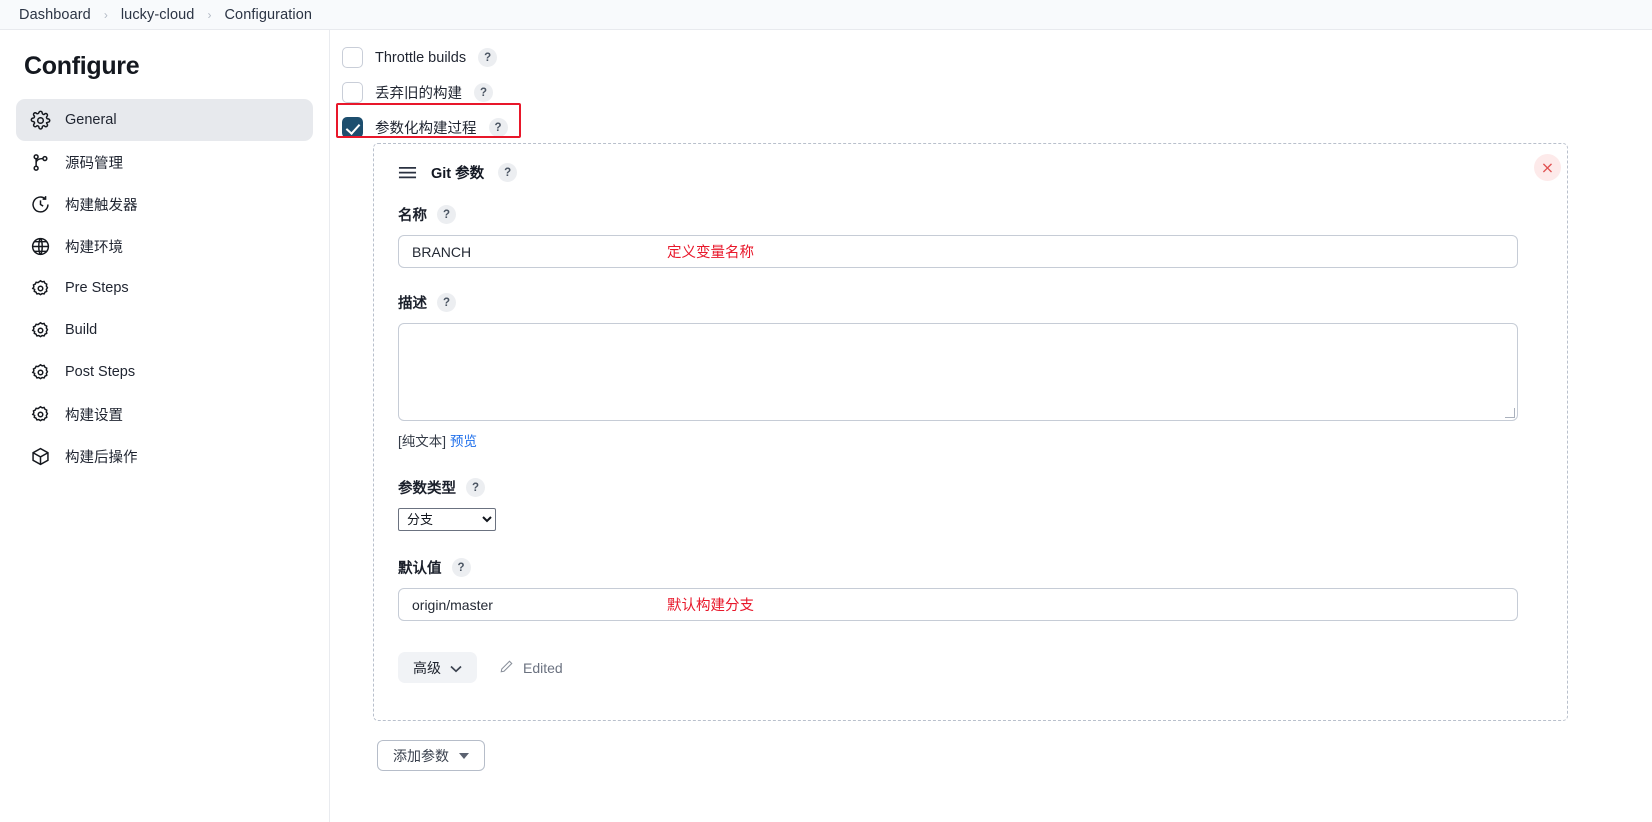 The image size is (1652, 822). What do you see at coordinates (426, 129) in the screenshot?
I see `checkbox-label: 参数化构建过程` at bounding box center [426, 129].